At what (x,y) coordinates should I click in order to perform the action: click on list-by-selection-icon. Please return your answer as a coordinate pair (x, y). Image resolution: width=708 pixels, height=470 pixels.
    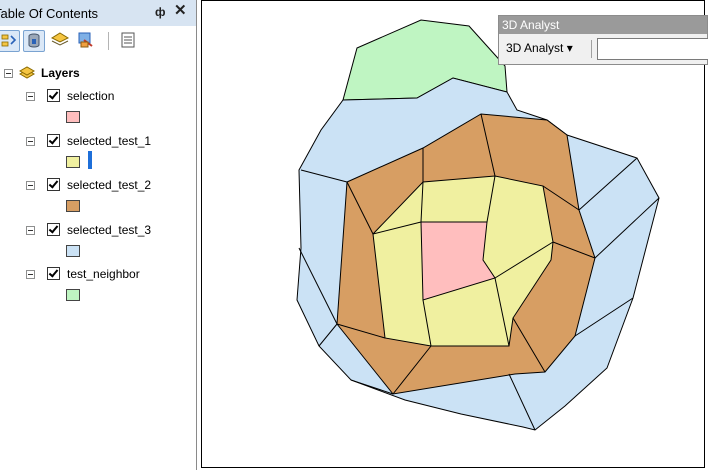
    Looking at the image, I should click on (85, 40).